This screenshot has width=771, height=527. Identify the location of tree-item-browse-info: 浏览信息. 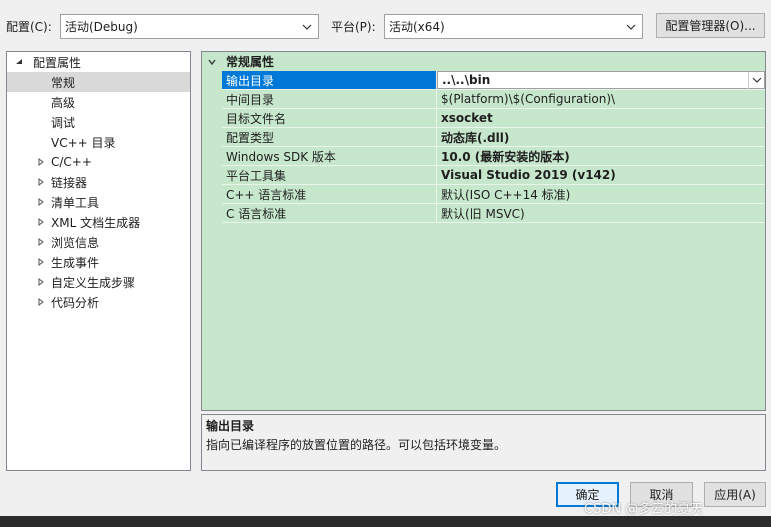
(98, 242).